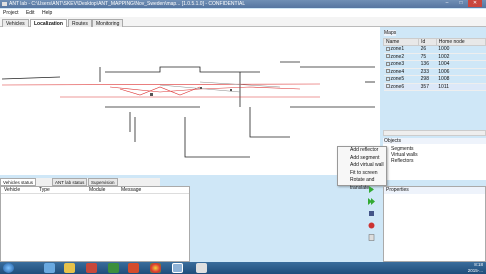 The image size is (486, 274). I want to click on minimize-button: –, so click(447, 3).